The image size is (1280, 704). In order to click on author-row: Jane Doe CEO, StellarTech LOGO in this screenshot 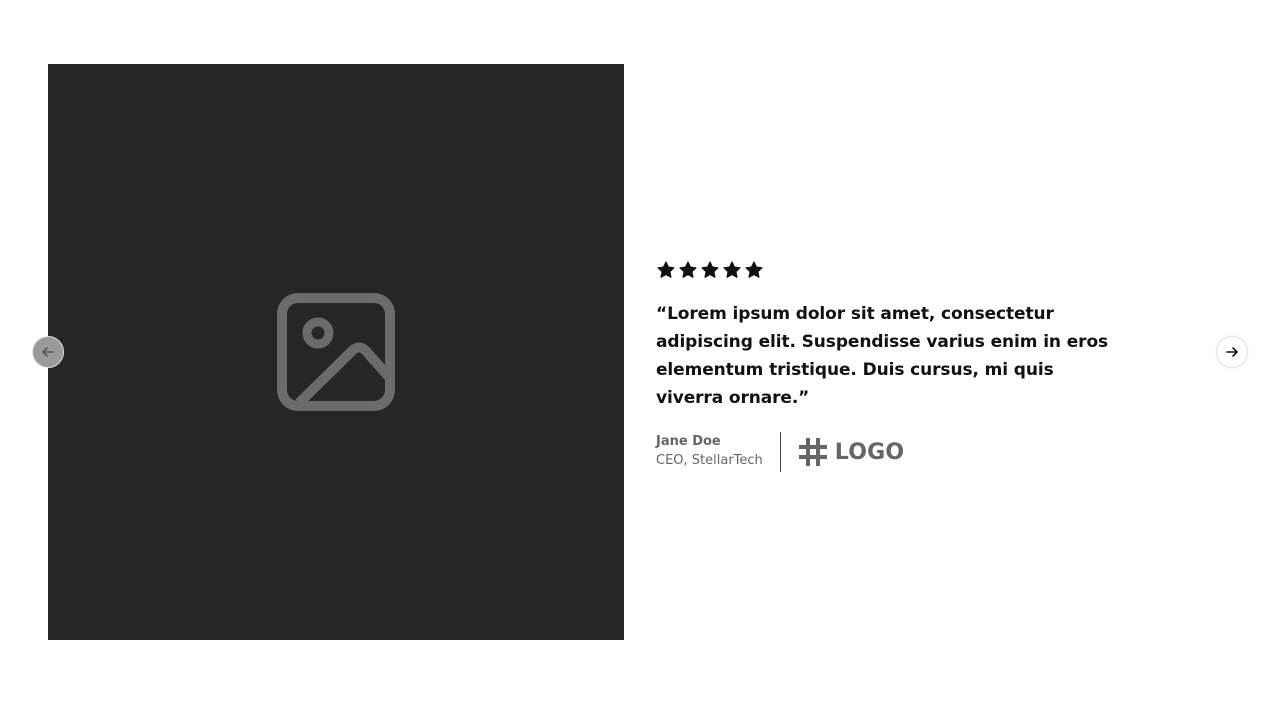, I will do `click(891, 452)`.